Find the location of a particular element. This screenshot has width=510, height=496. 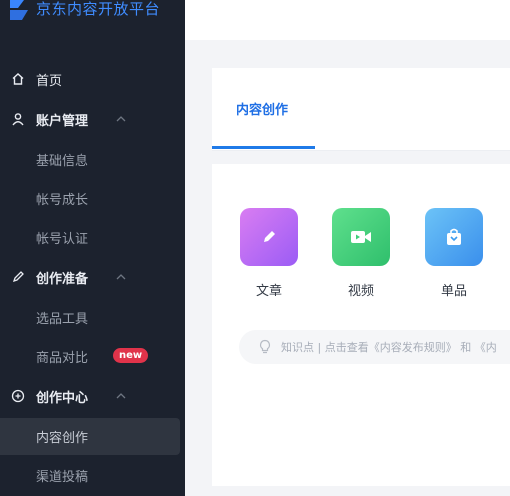

create-center-icon is located at coordinates (18, 396).